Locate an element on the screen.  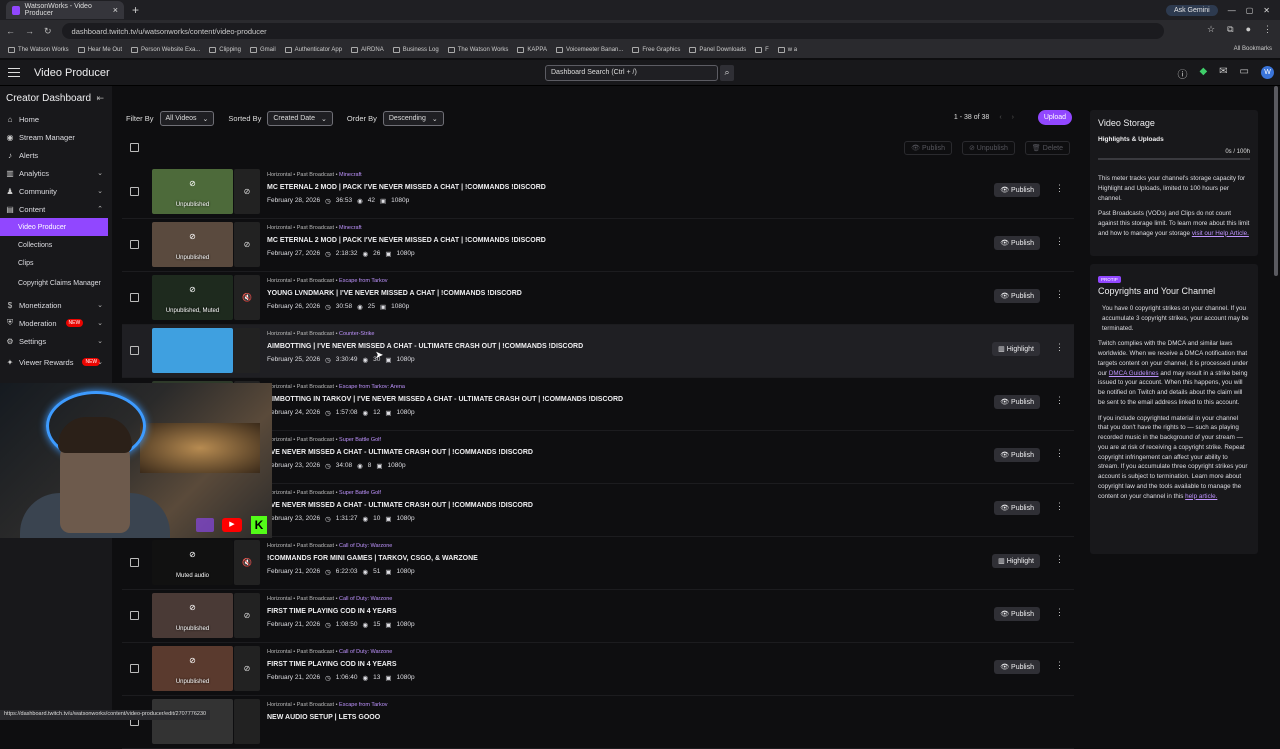
profile-icon: ● is located at coordinates (1248, 29).